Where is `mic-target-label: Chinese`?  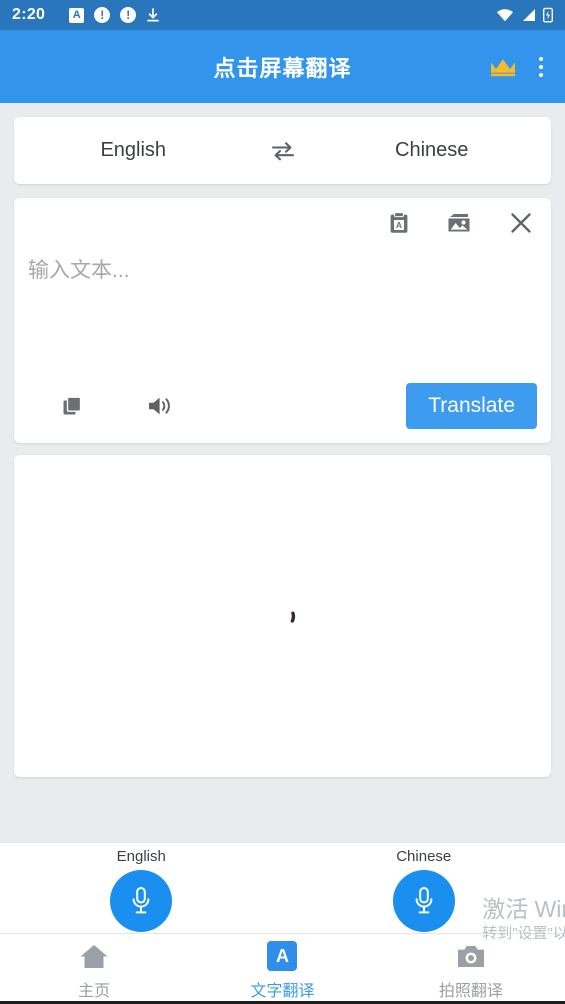 mic-target-label: Chinese is located at coordinates (424, 856).